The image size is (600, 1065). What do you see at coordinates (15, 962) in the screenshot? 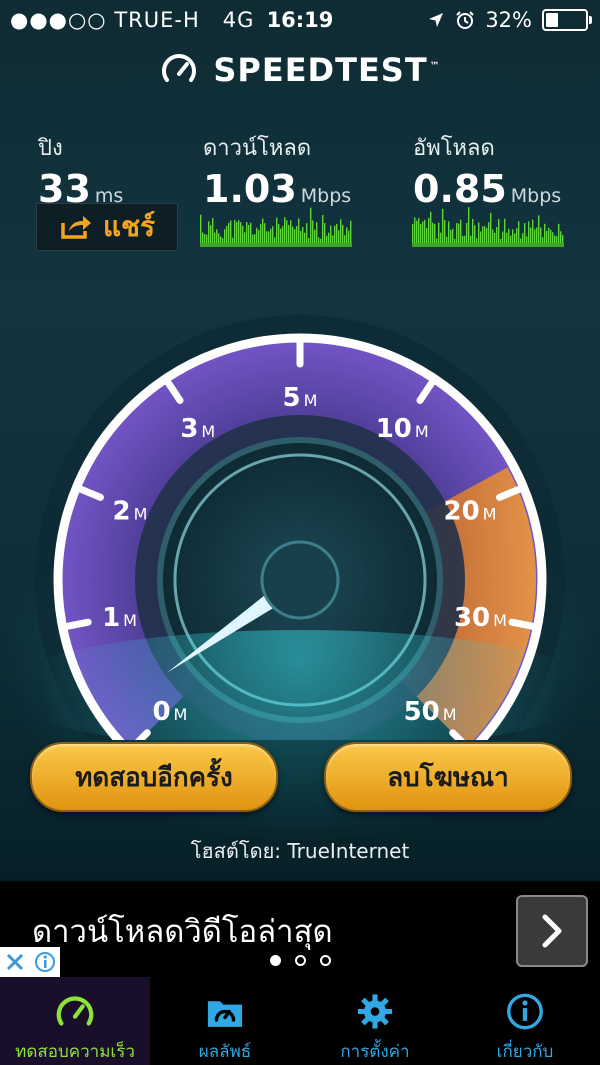
I see `close-icon` at bounding box center [15, 962].